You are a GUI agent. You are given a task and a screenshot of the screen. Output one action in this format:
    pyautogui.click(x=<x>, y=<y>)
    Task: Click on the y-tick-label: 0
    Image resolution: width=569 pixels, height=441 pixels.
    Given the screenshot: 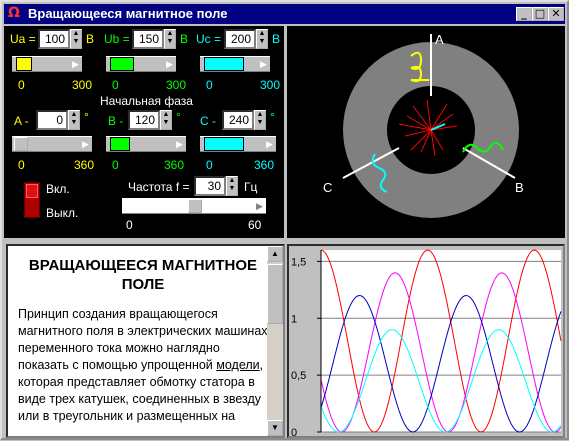 What is the action you would take?
    pyautogui.click(x=294, y=431)
    